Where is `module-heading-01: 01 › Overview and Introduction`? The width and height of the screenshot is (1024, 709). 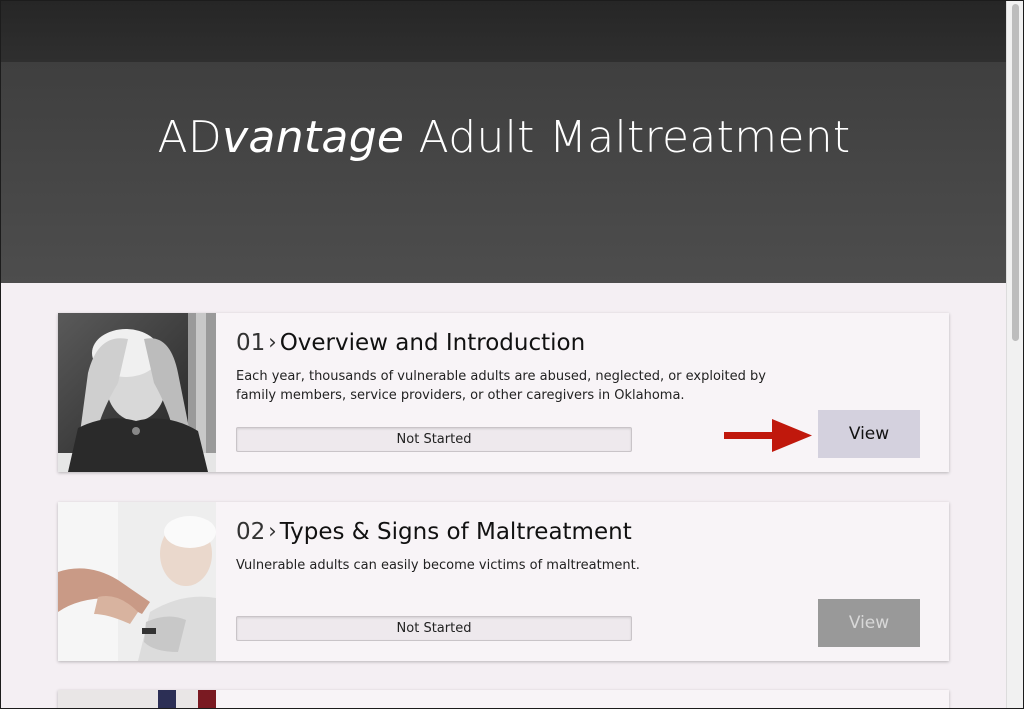 module-heading-01: 01 › Overview and Introduction is located at coordinates (410, 343).